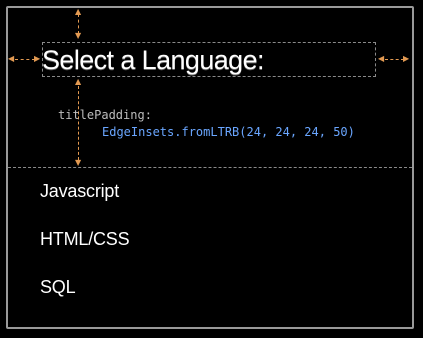 The width and height of the screenshot is (423, 338). I want to click on option-sql: SQL, so click(58, 287).